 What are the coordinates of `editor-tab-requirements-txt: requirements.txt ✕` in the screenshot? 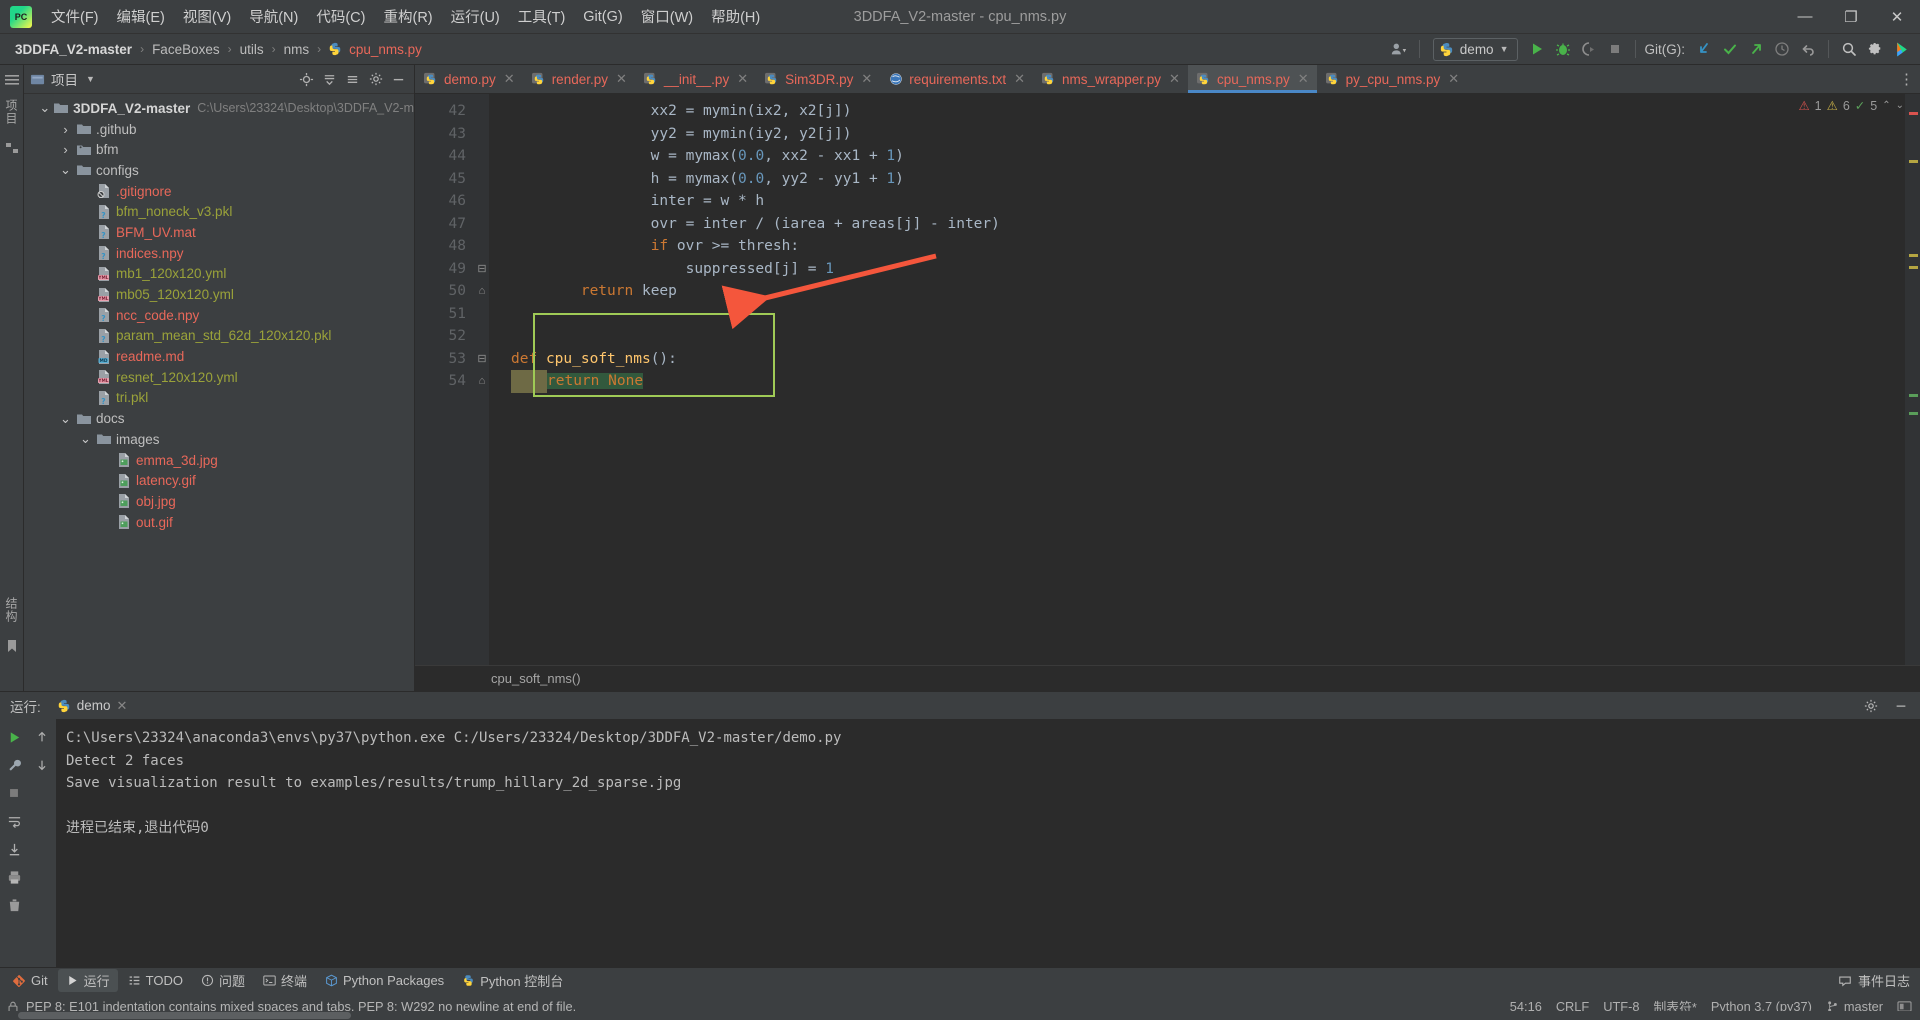 It's located at (956, 79).